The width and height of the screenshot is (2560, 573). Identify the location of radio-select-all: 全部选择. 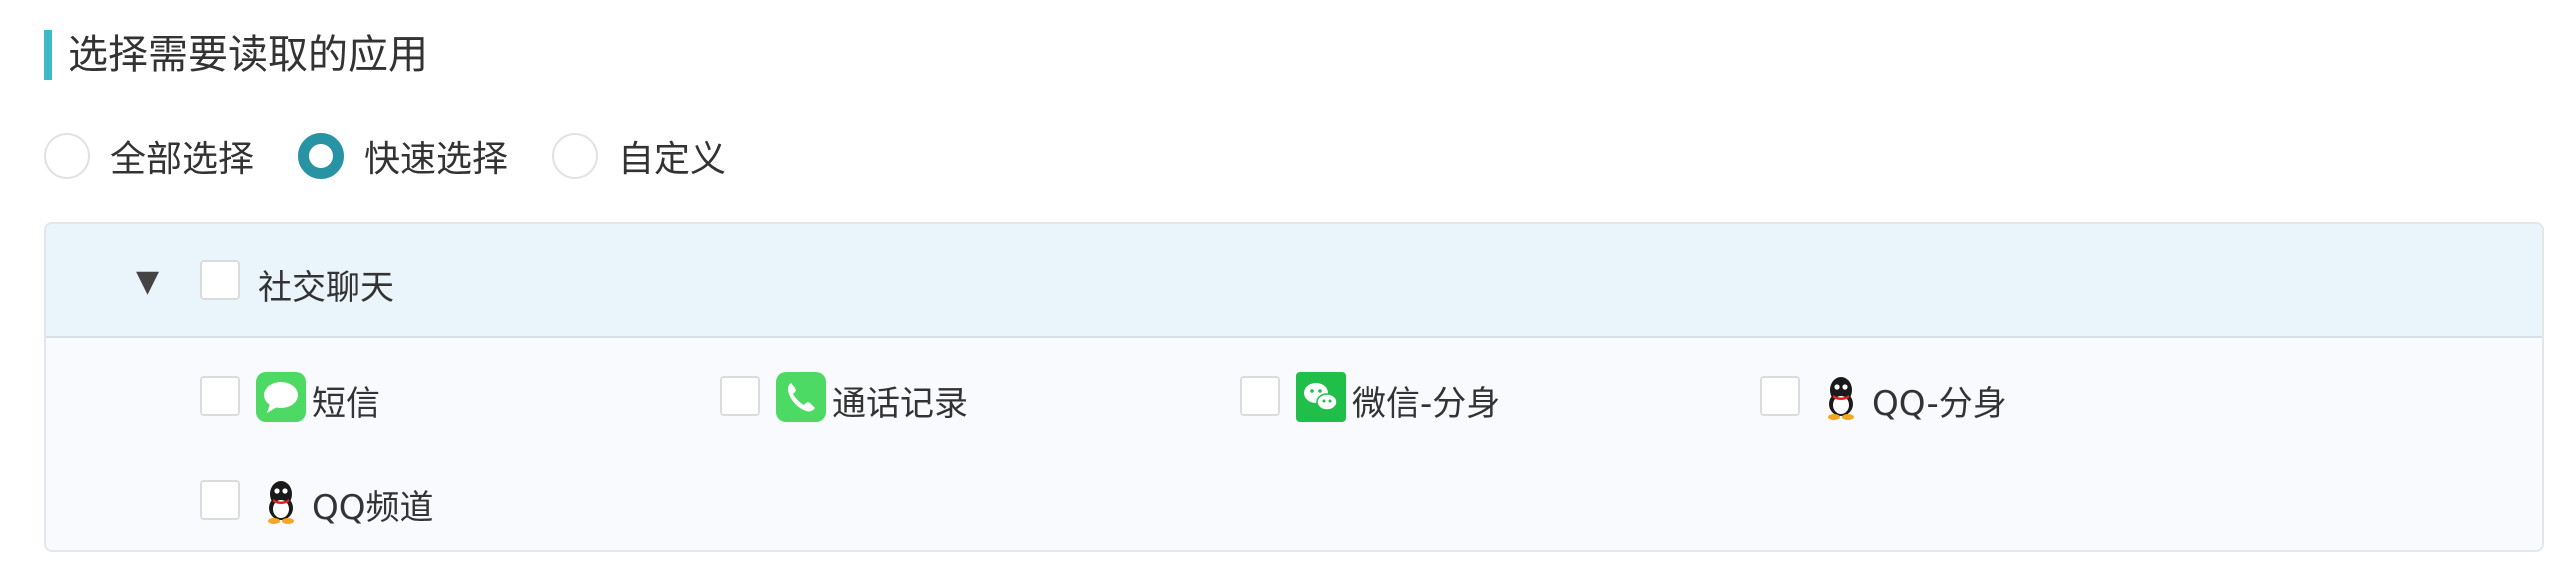
(149, 156).